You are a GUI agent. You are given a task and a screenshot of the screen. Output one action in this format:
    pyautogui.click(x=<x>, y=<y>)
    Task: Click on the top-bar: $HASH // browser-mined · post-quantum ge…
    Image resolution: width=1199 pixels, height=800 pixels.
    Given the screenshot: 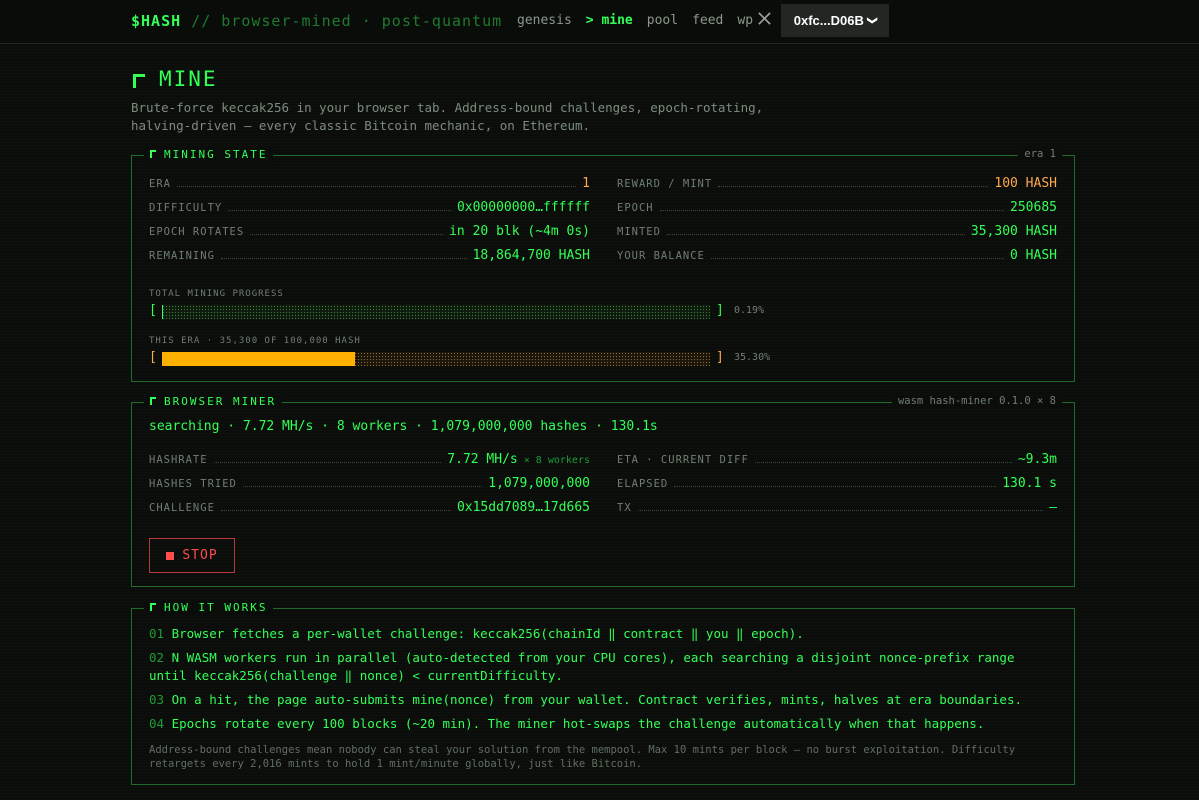 What is the action you would take?
    pyautogui.click(x=599, y=22)
    